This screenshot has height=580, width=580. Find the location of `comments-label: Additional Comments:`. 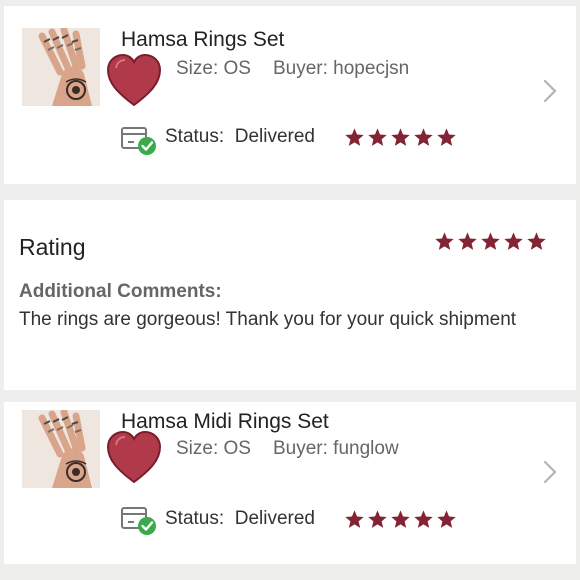

comments-label: Additional Comments: is located at coordinates (120, 291).